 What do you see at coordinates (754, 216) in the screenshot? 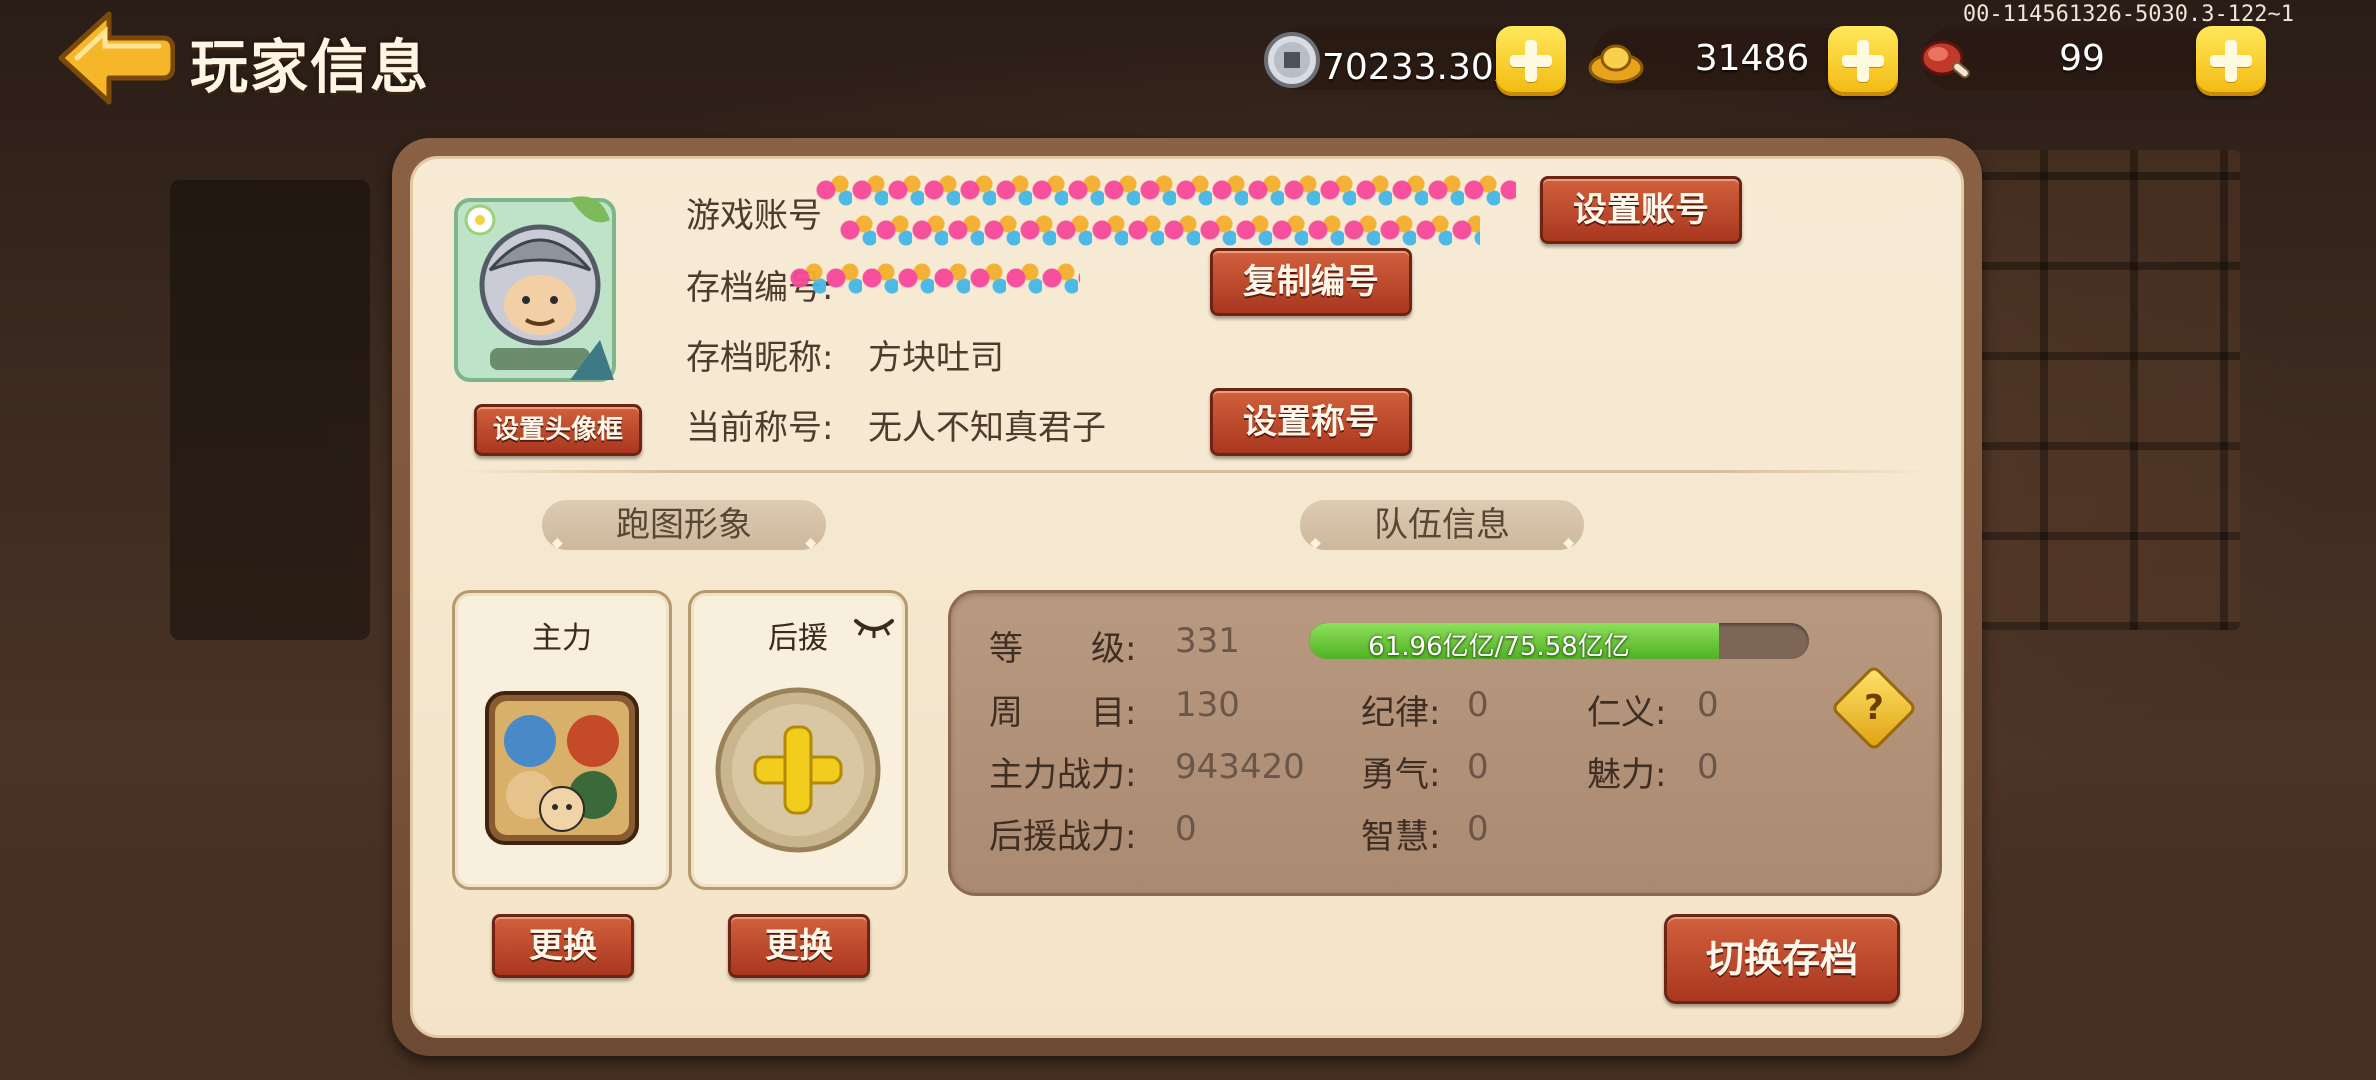
I see `game-account-label: 游戏账号` at bounding box center [754, 216].